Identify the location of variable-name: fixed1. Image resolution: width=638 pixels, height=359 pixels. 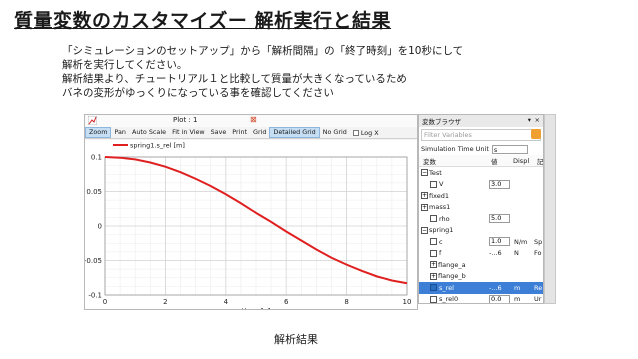
(439, 195).